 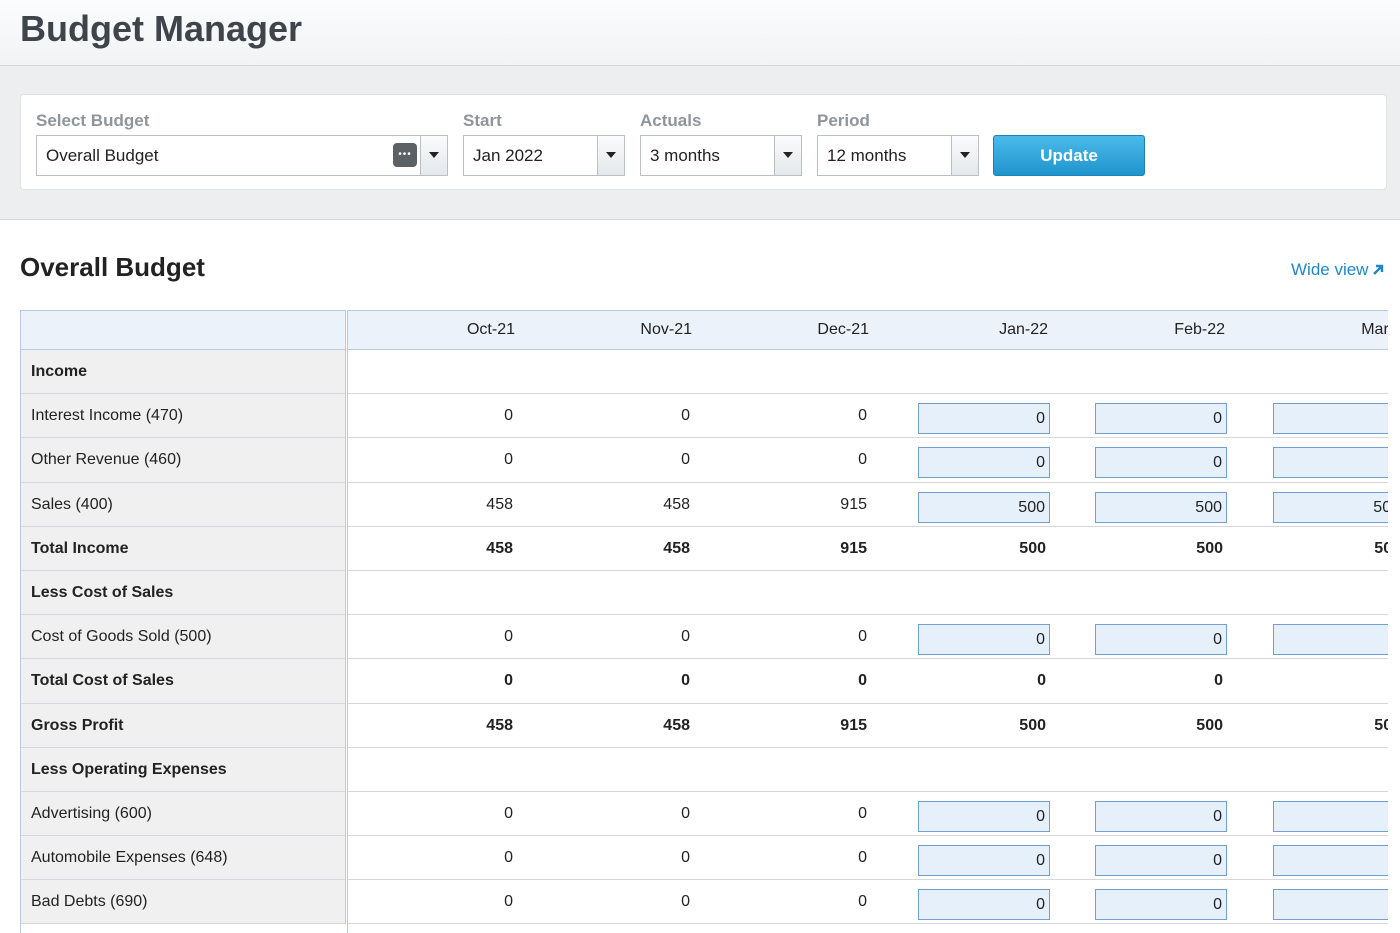 What do you see at coordinates (700, 33) in the screenshot?
I see `app-header: Budget Manager` at bounding box center [700, 33].